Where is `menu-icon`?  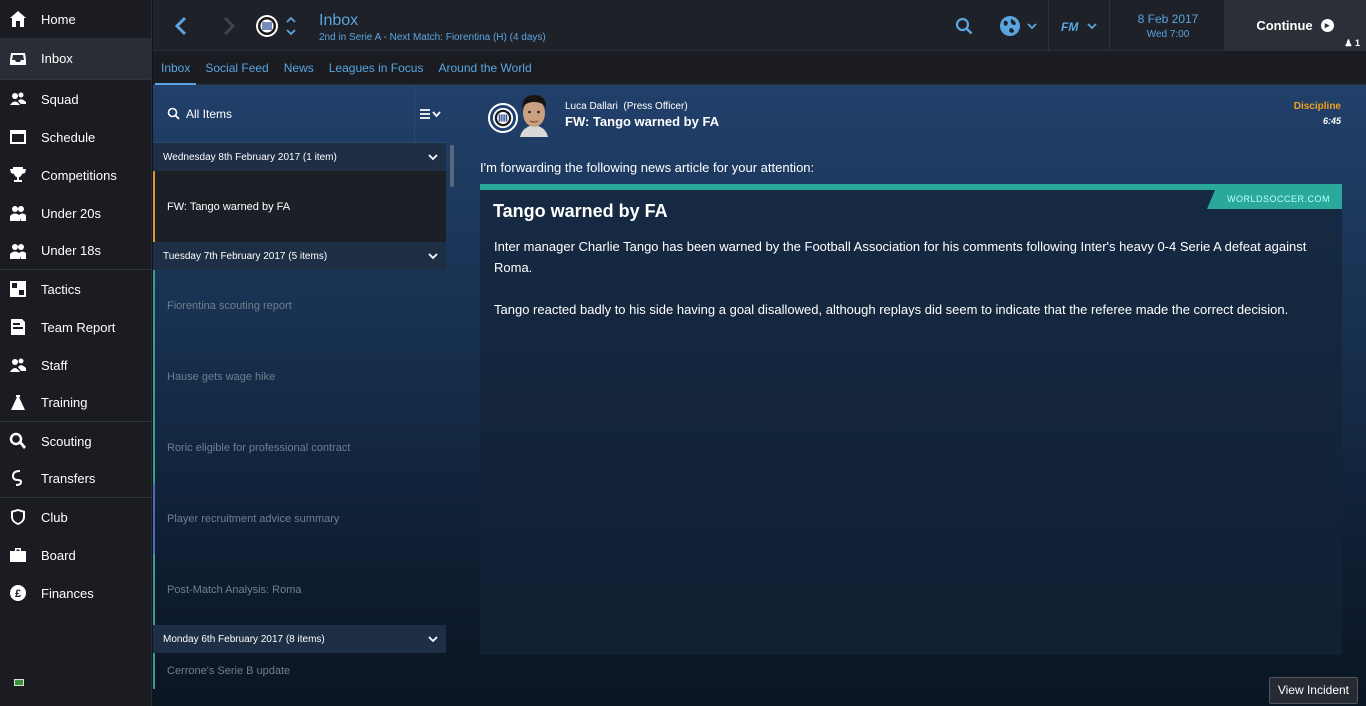 menu-icon is located at coordinates (430, 113).